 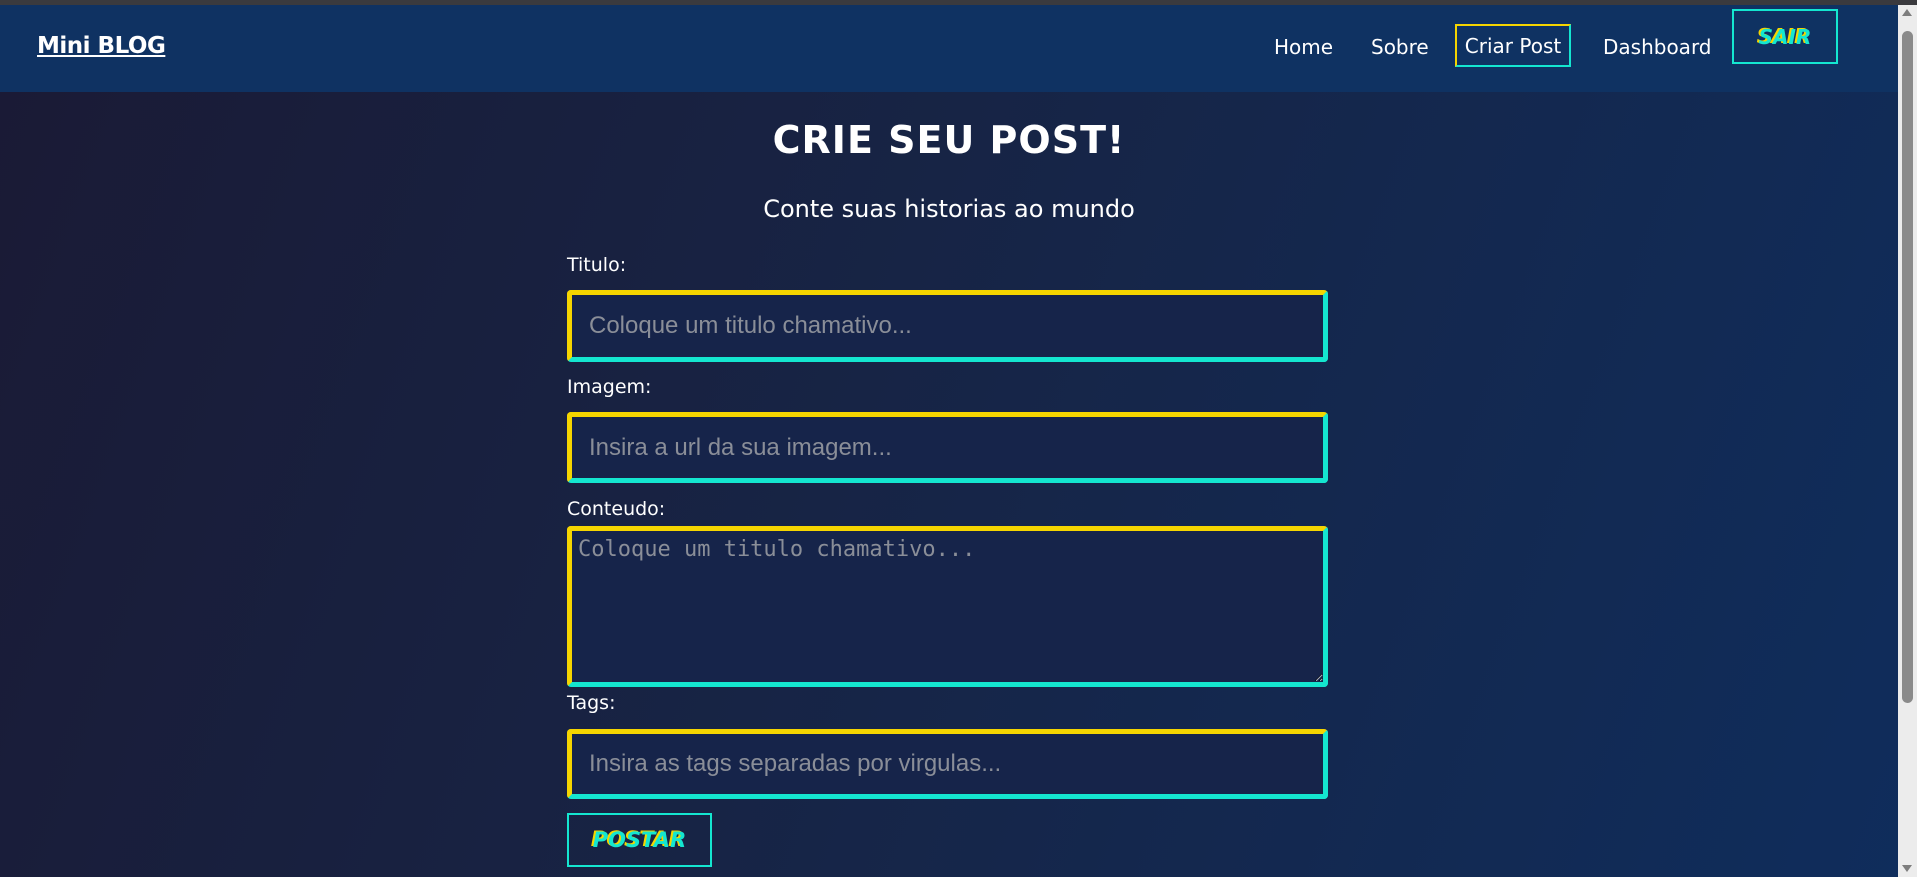 What do you see at coordinates (1907, 868) in the screenshot?
I see `scroll-down-arrow-icon` at bounding box center [1907, 868].